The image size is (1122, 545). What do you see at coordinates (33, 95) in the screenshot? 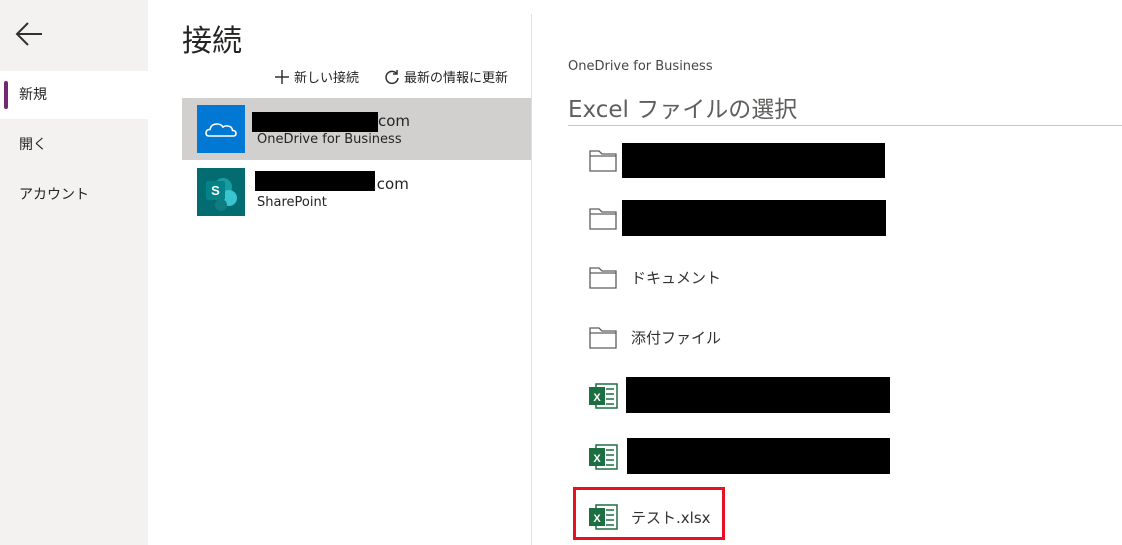
I see `nav-item-label: 新規` at bounding box center [33, 95].